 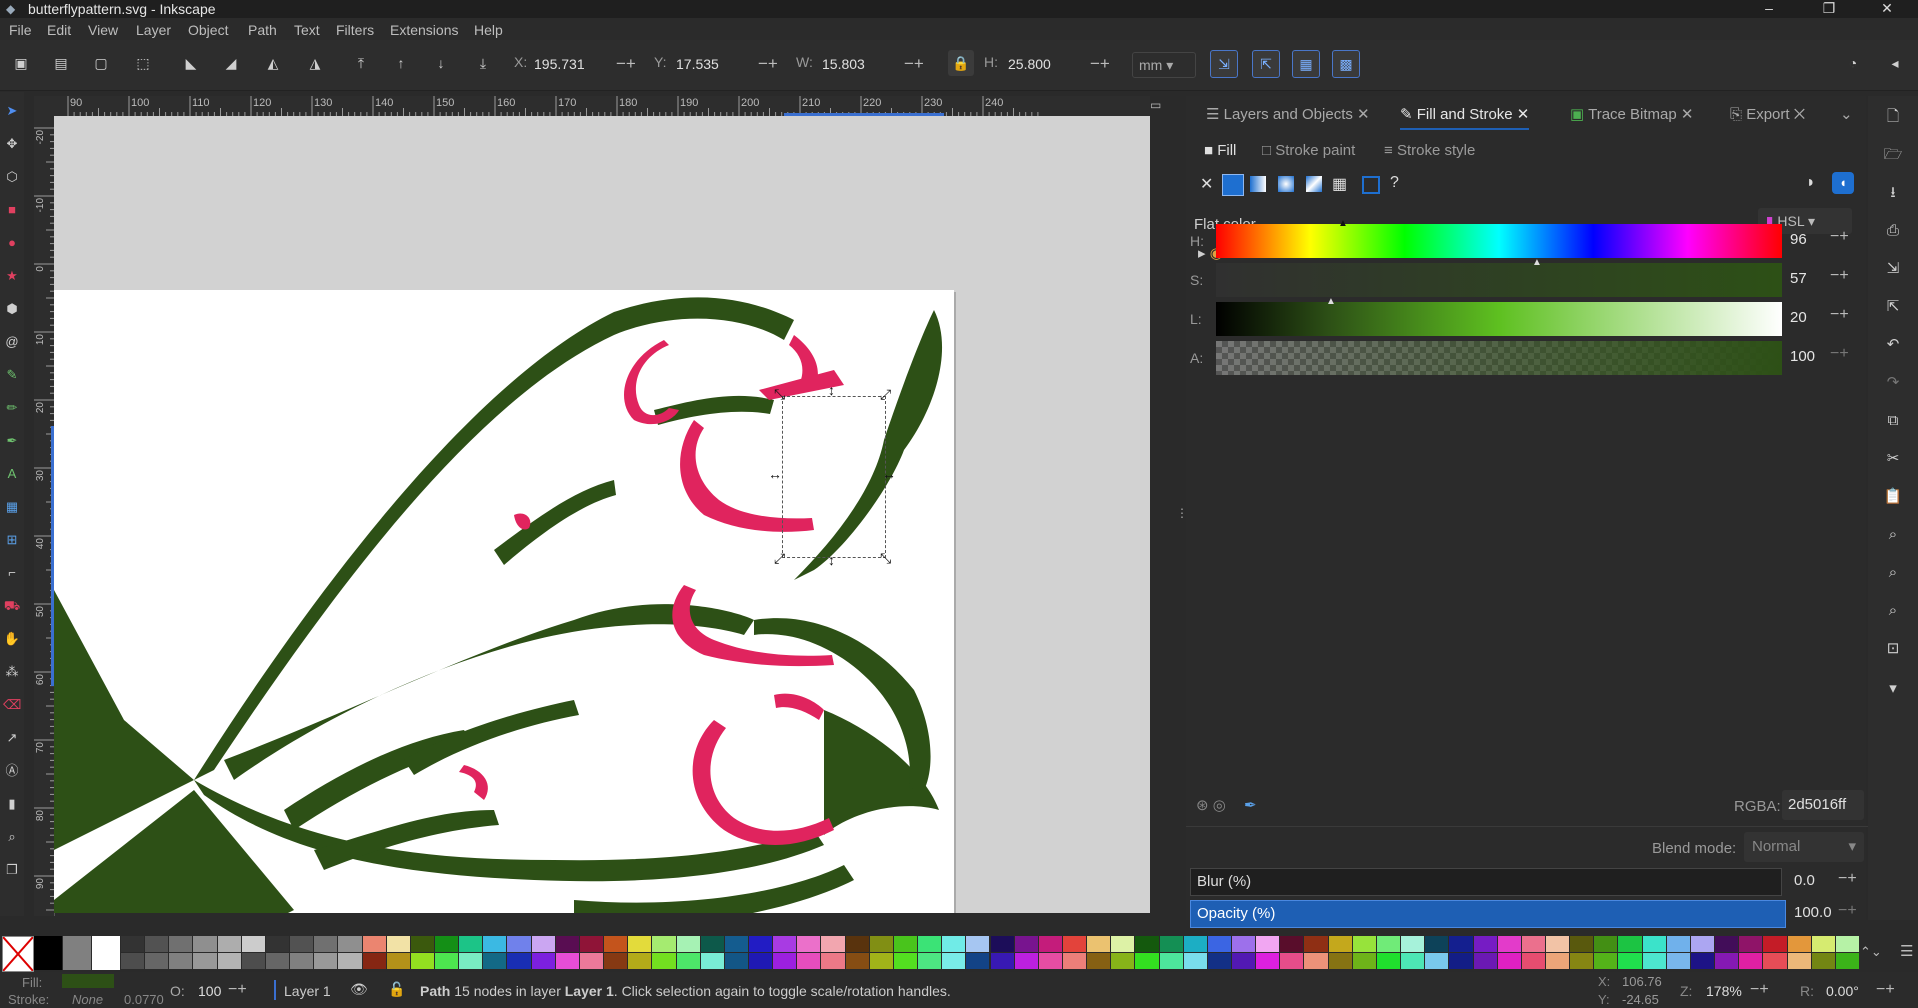 I want to click on scale-handle-w-icon: ↔, so click(x=775, y=474).